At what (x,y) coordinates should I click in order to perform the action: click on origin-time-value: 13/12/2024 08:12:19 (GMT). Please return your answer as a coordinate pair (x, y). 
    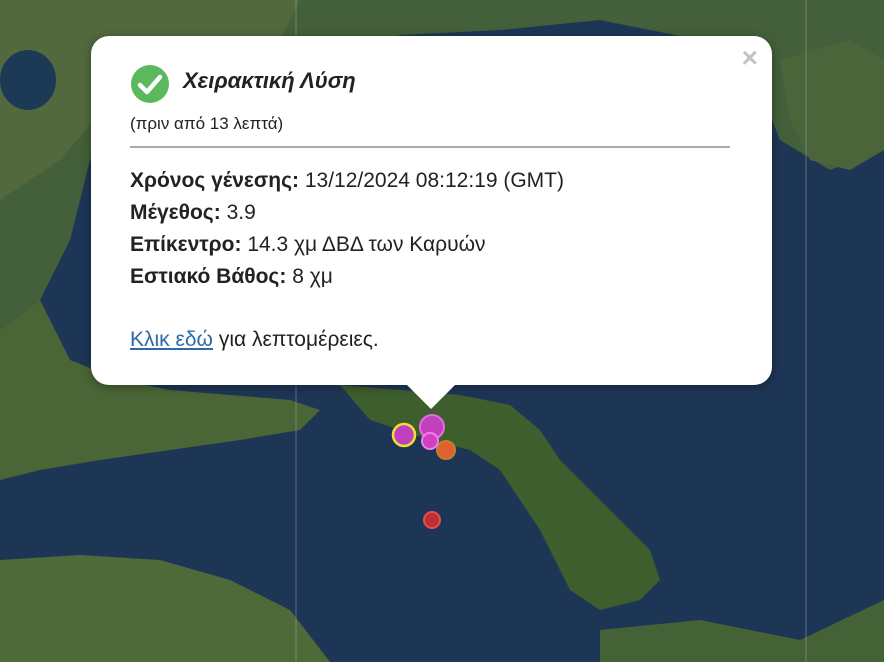
    Looking at the image, I should click on (434, 180).